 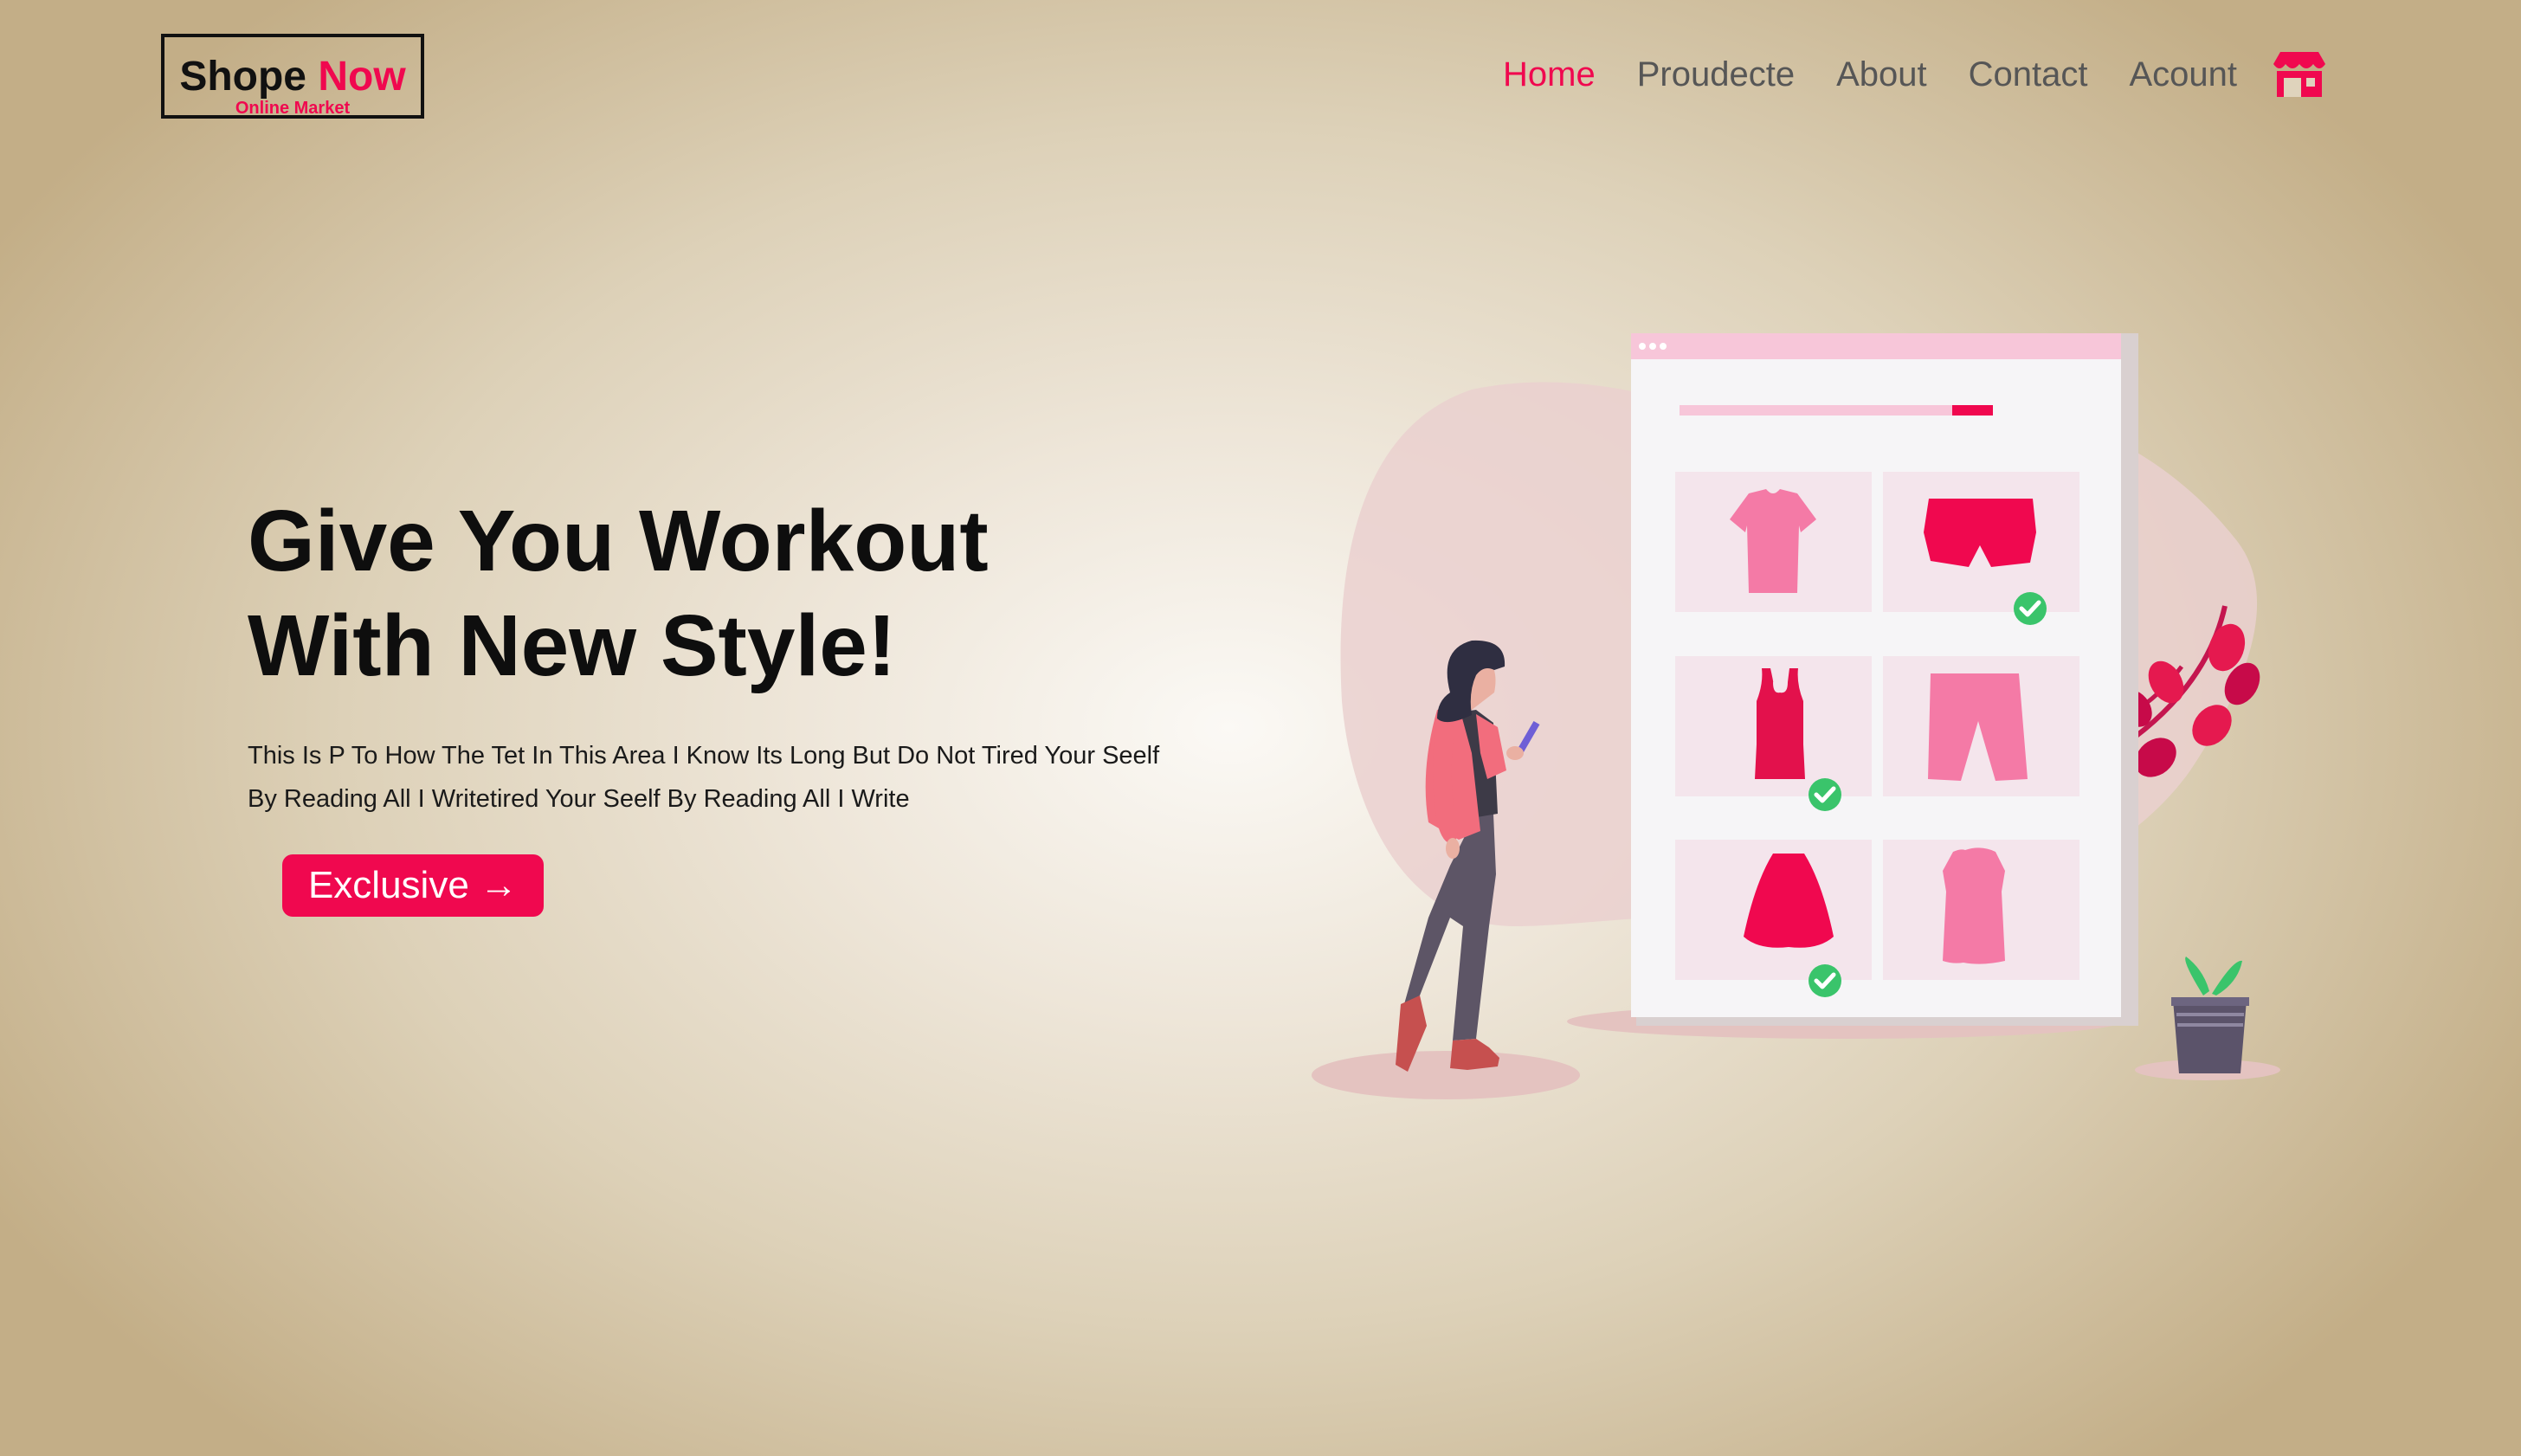 I want to click on hero-title-line-2: With New Style!, so click(x=572, y=645).